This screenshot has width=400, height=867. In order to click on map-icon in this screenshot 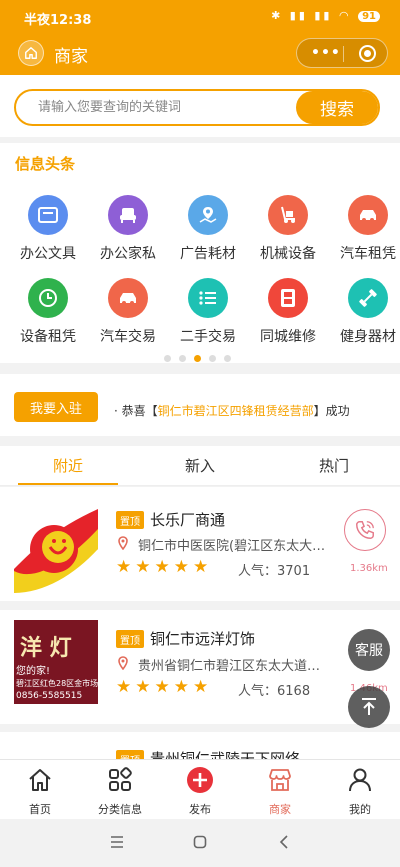, I will do `click(208, 215)`.